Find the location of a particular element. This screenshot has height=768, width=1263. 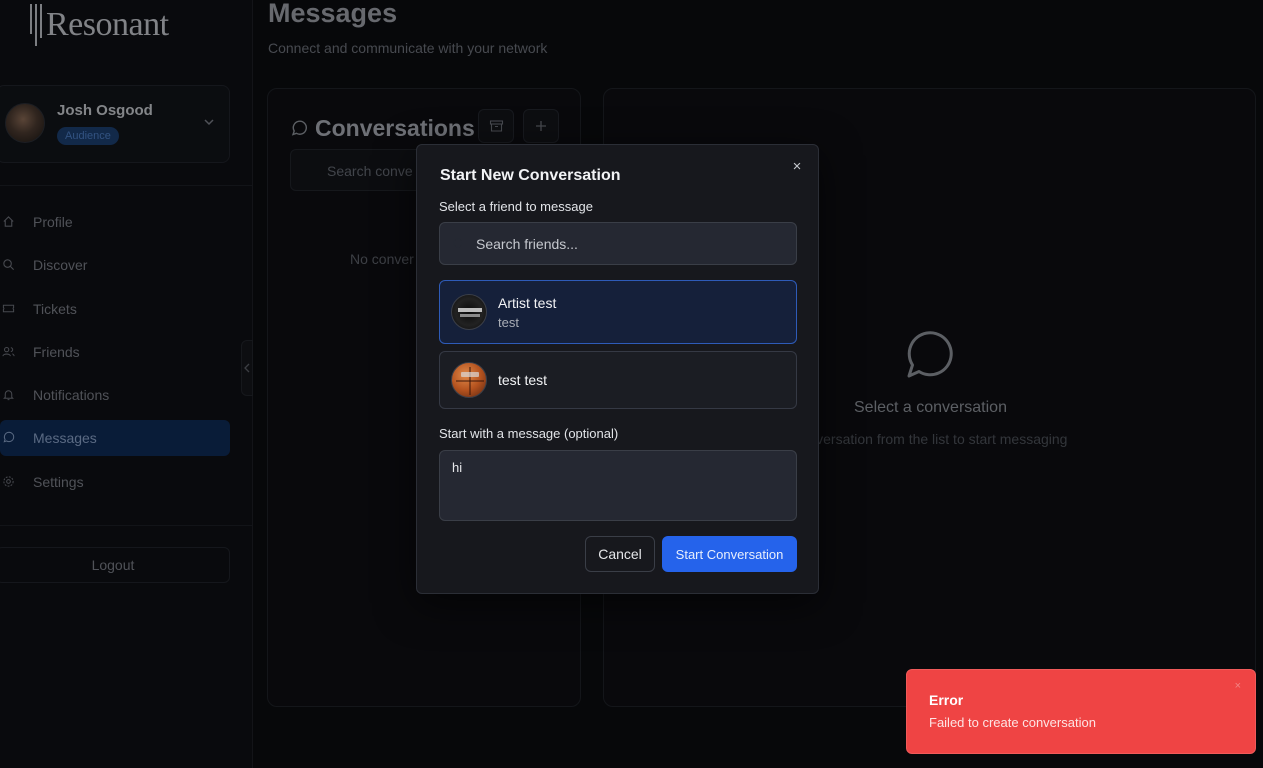

message-label: Start with a message (optional) is located at coordinates (529, 433).